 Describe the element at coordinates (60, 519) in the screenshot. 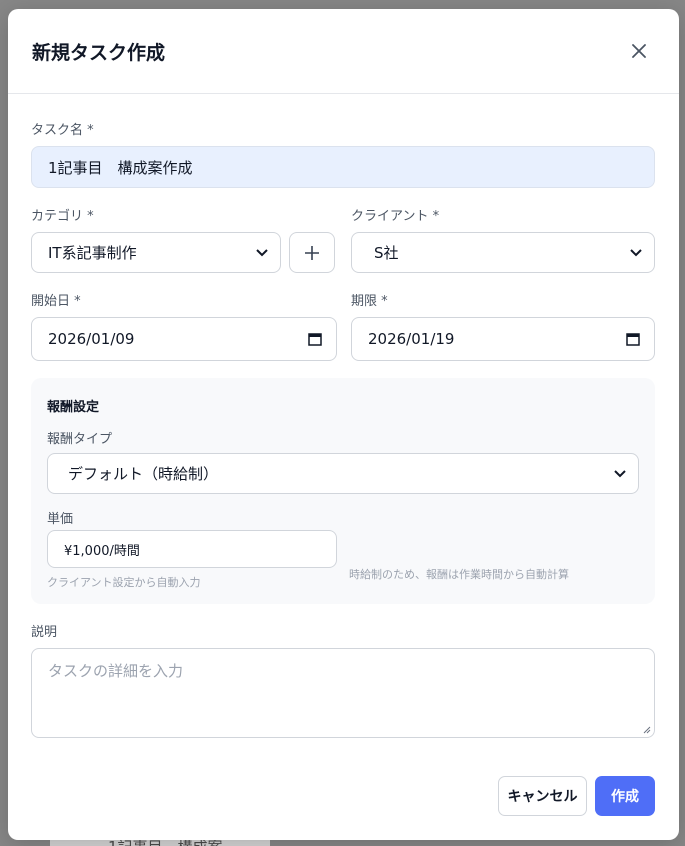

I see `unit-price-label: 単価` at that location.